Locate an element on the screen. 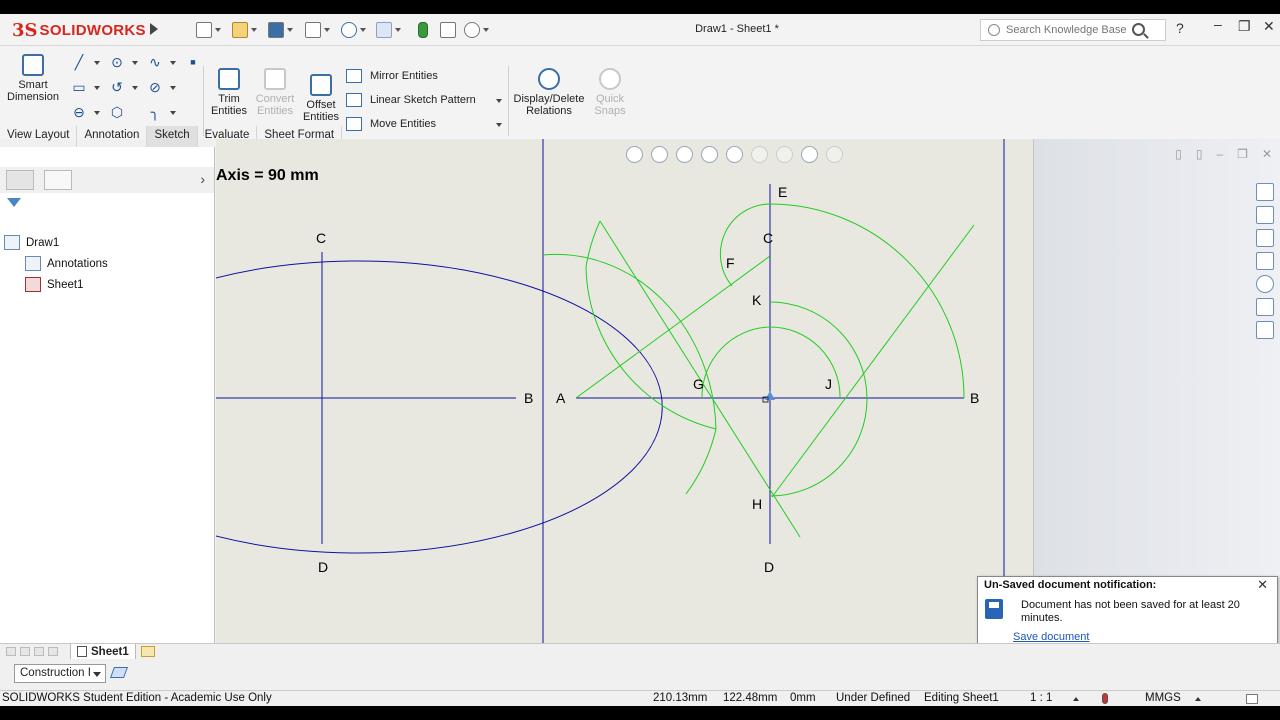  forum-icon is located at coordinates (1265, 330).